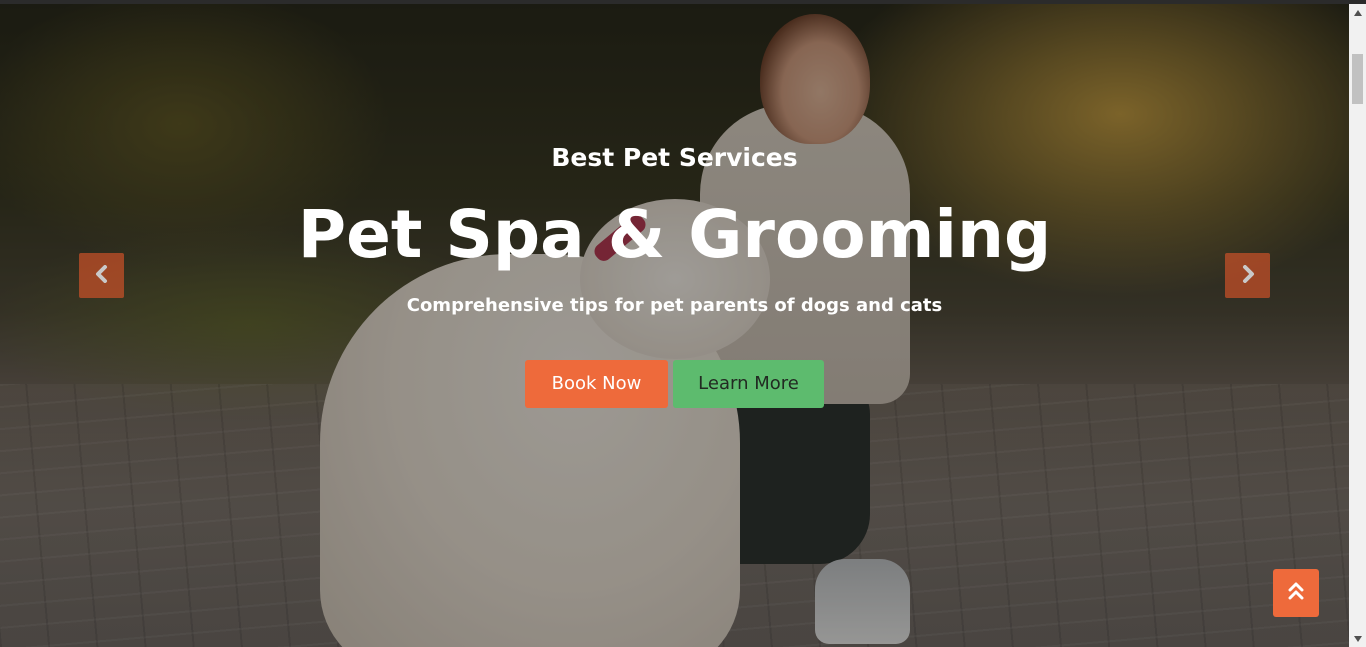 This screenshot has width=1366, height=647. Describe the element at coordinates (1357, 79) in the screenshot. I see `scrollbar-thumb` at that location.